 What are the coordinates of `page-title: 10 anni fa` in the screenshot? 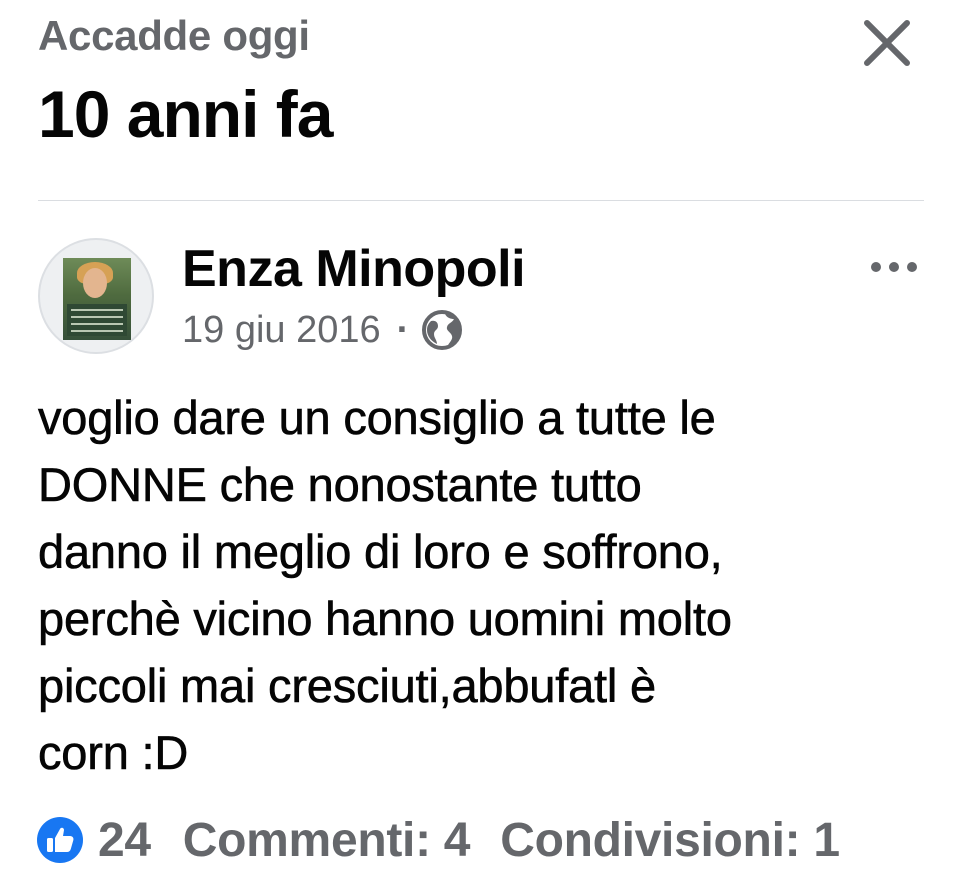 It's located at (185, 114).